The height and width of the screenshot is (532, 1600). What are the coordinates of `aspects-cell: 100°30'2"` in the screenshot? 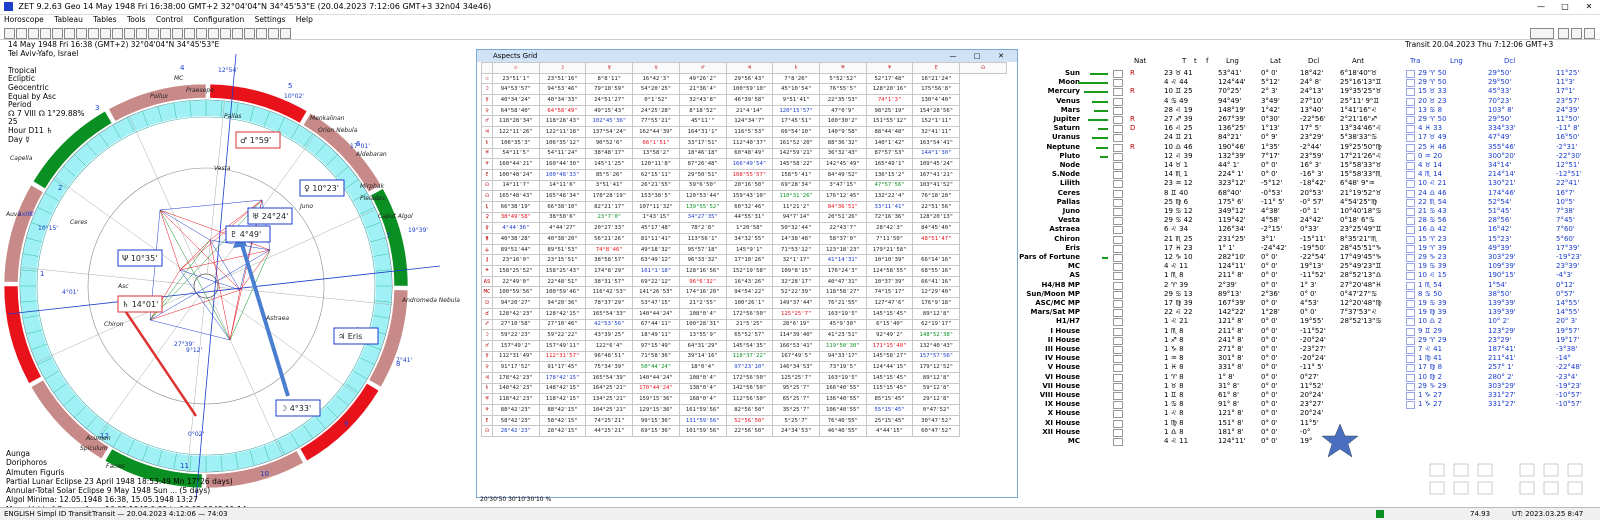 It's located at (843, 121).